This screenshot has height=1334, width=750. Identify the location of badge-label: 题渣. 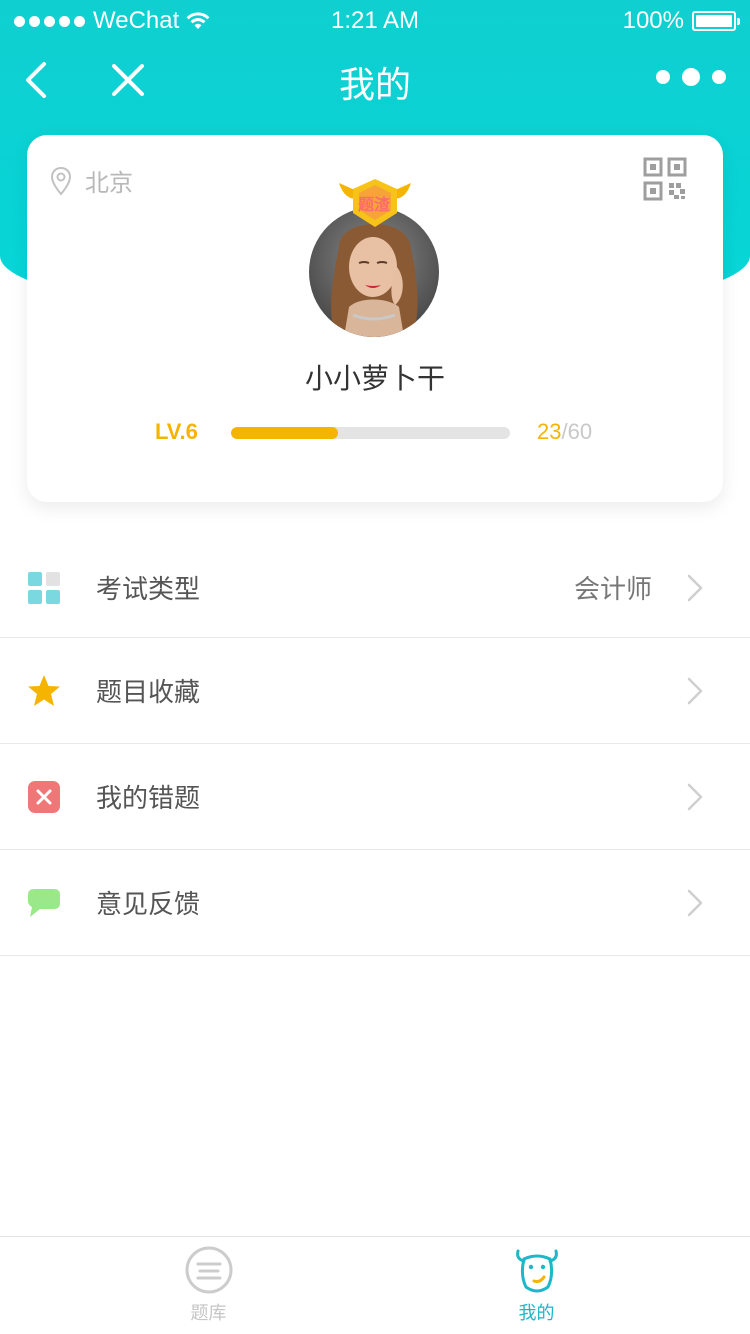
(373, 204).